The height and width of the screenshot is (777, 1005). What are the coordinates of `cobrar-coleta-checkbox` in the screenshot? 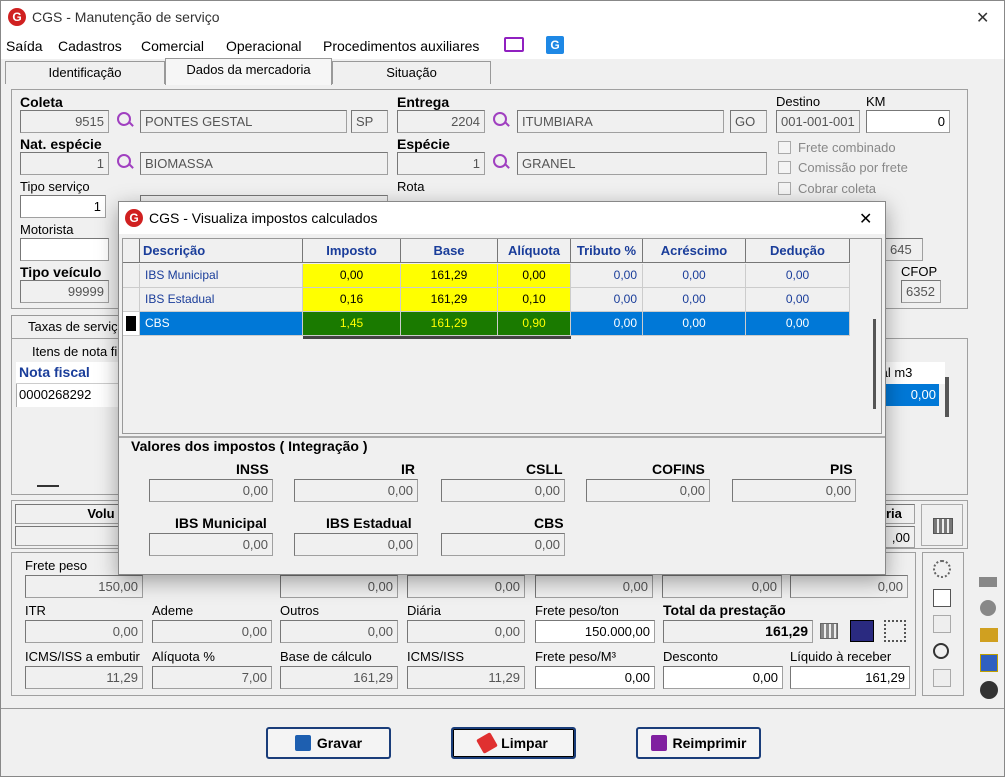 It's located at (784, 188).